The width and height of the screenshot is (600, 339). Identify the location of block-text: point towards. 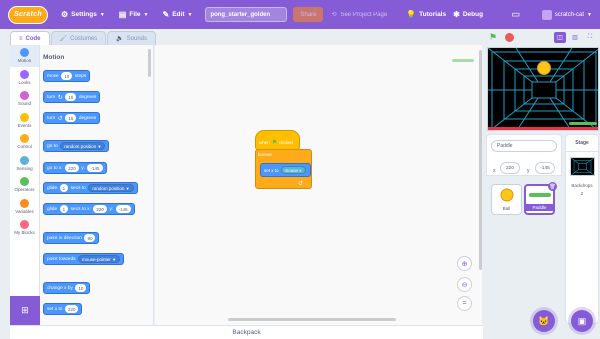
(61, 259).